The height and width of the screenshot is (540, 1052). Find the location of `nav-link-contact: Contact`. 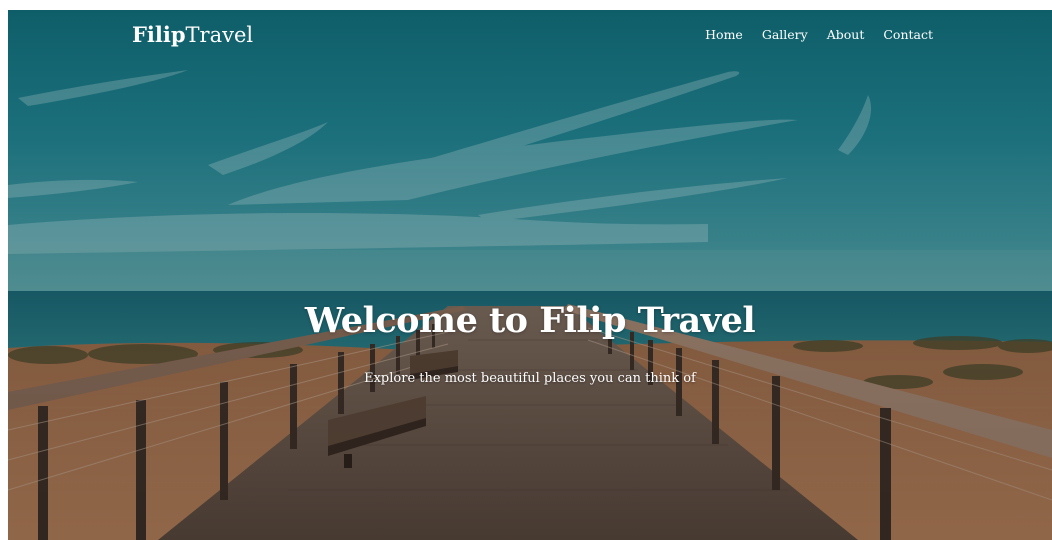

nav-link-contact: Contact is located at coordinates (903, 35).